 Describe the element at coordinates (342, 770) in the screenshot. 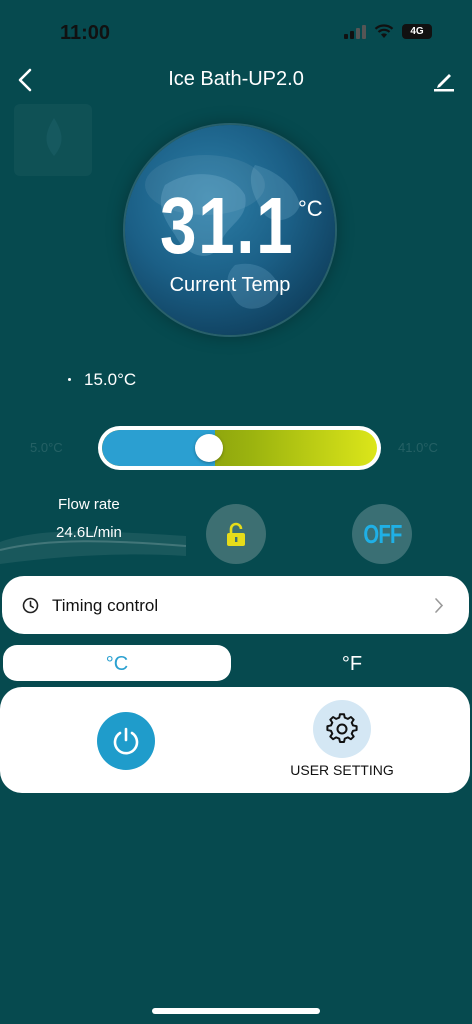

I see `user-setting-label: USER SETTING` at that location.